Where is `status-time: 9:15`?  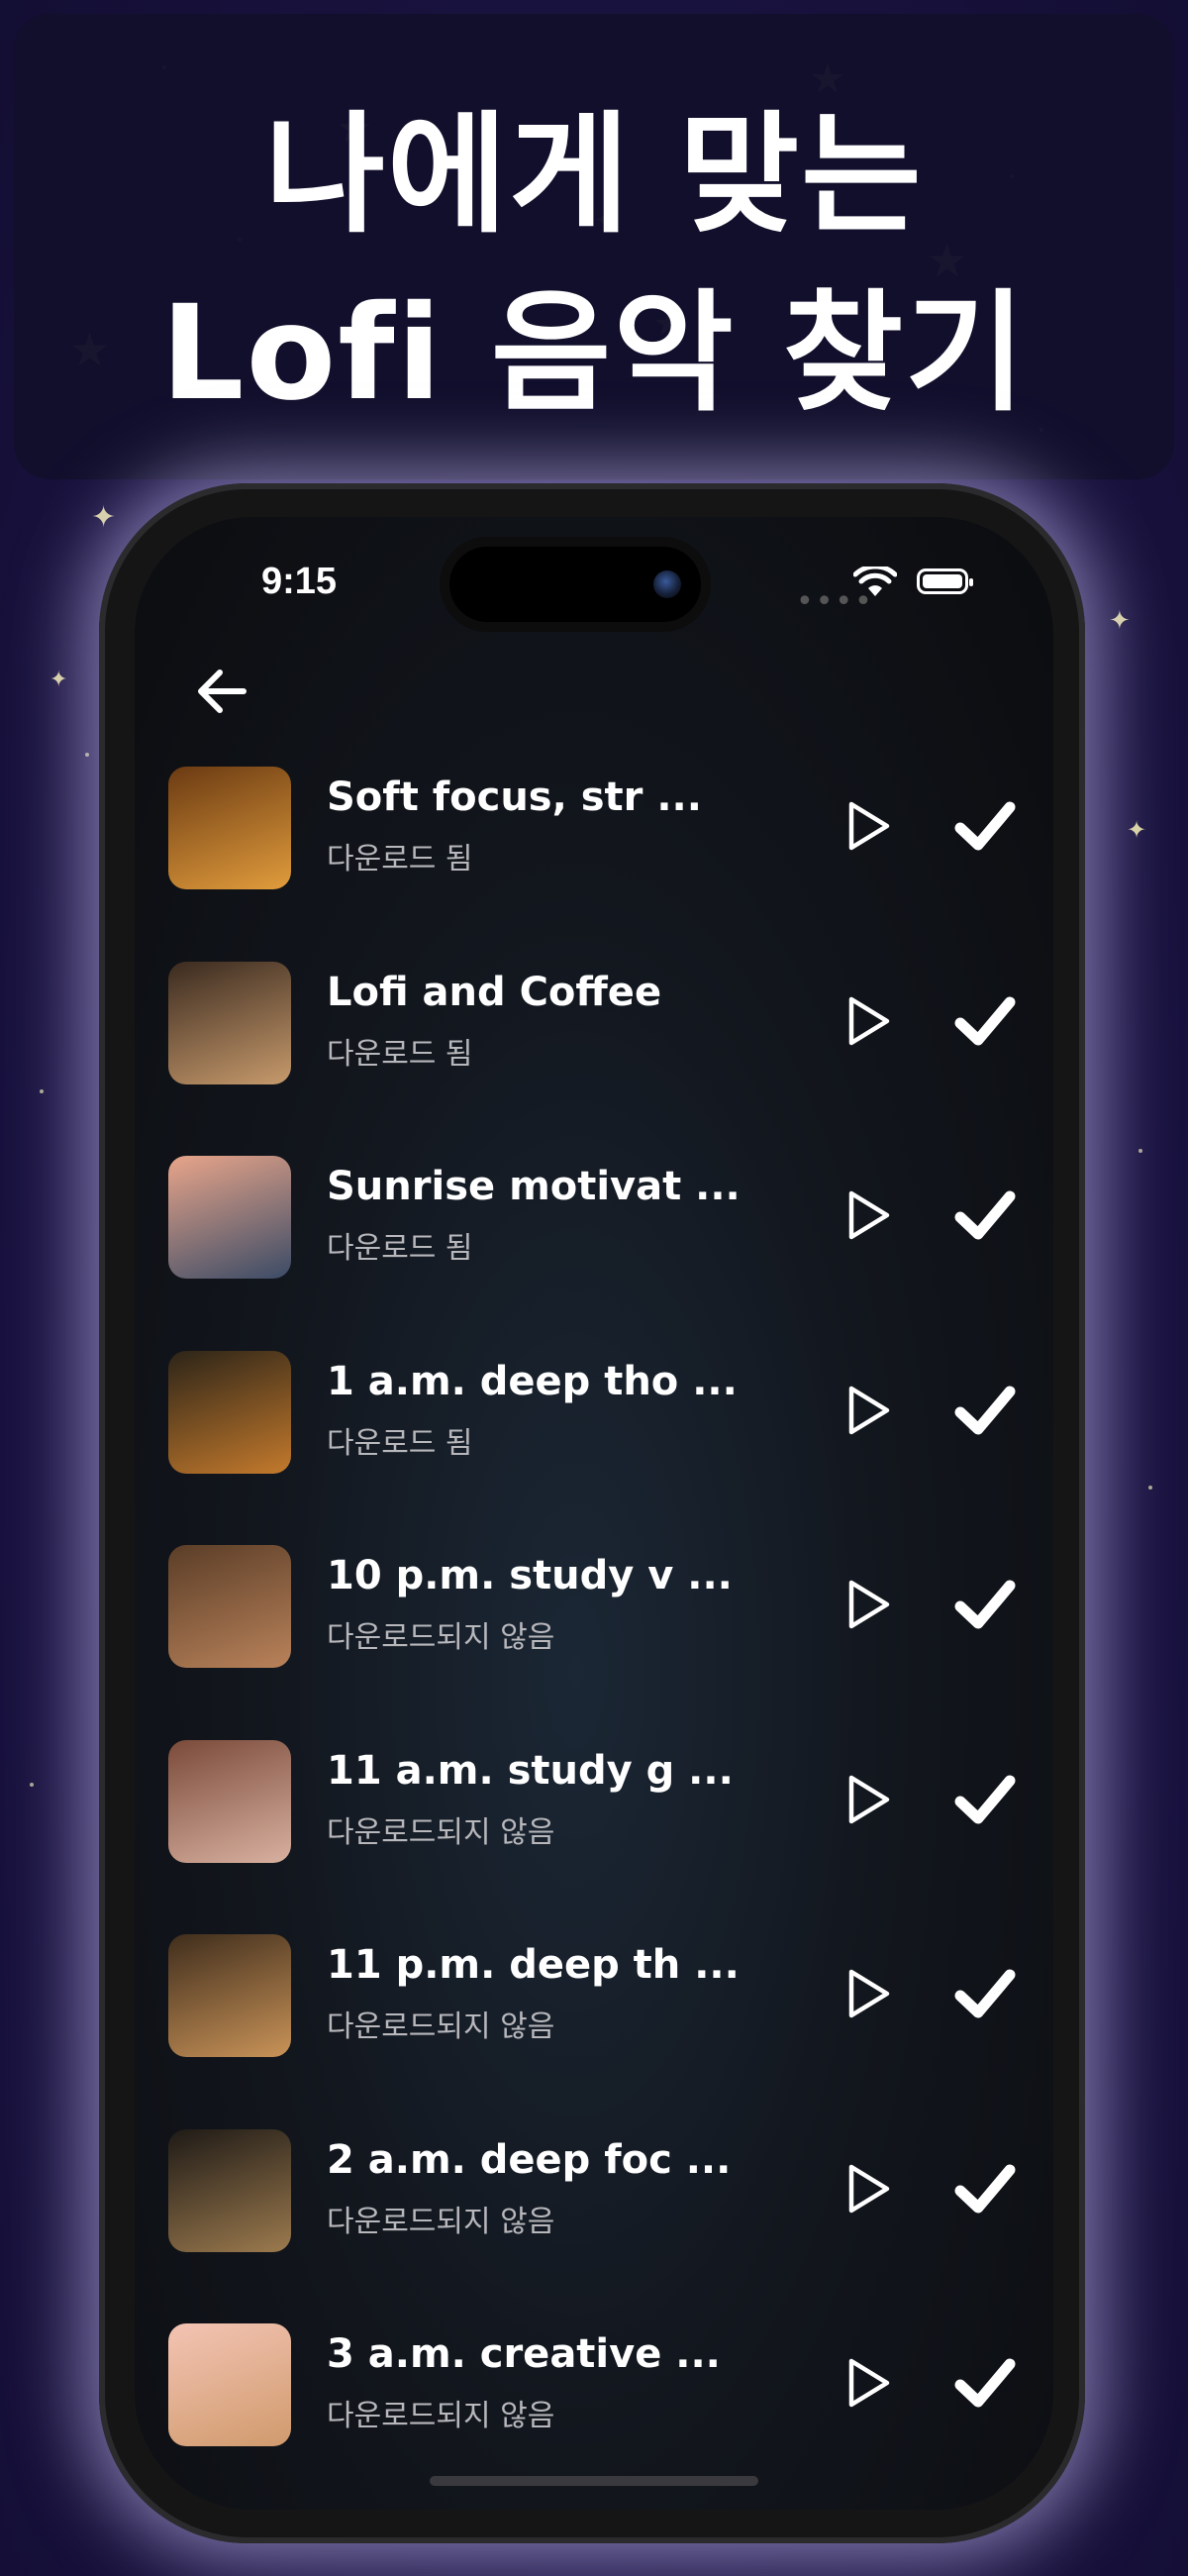
status-time: 9:15 is located at coordinates (299, 581).